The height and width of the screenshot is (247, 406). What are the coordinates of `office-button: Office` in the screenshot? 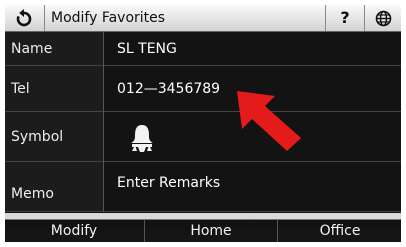 It's located at (339, 231).